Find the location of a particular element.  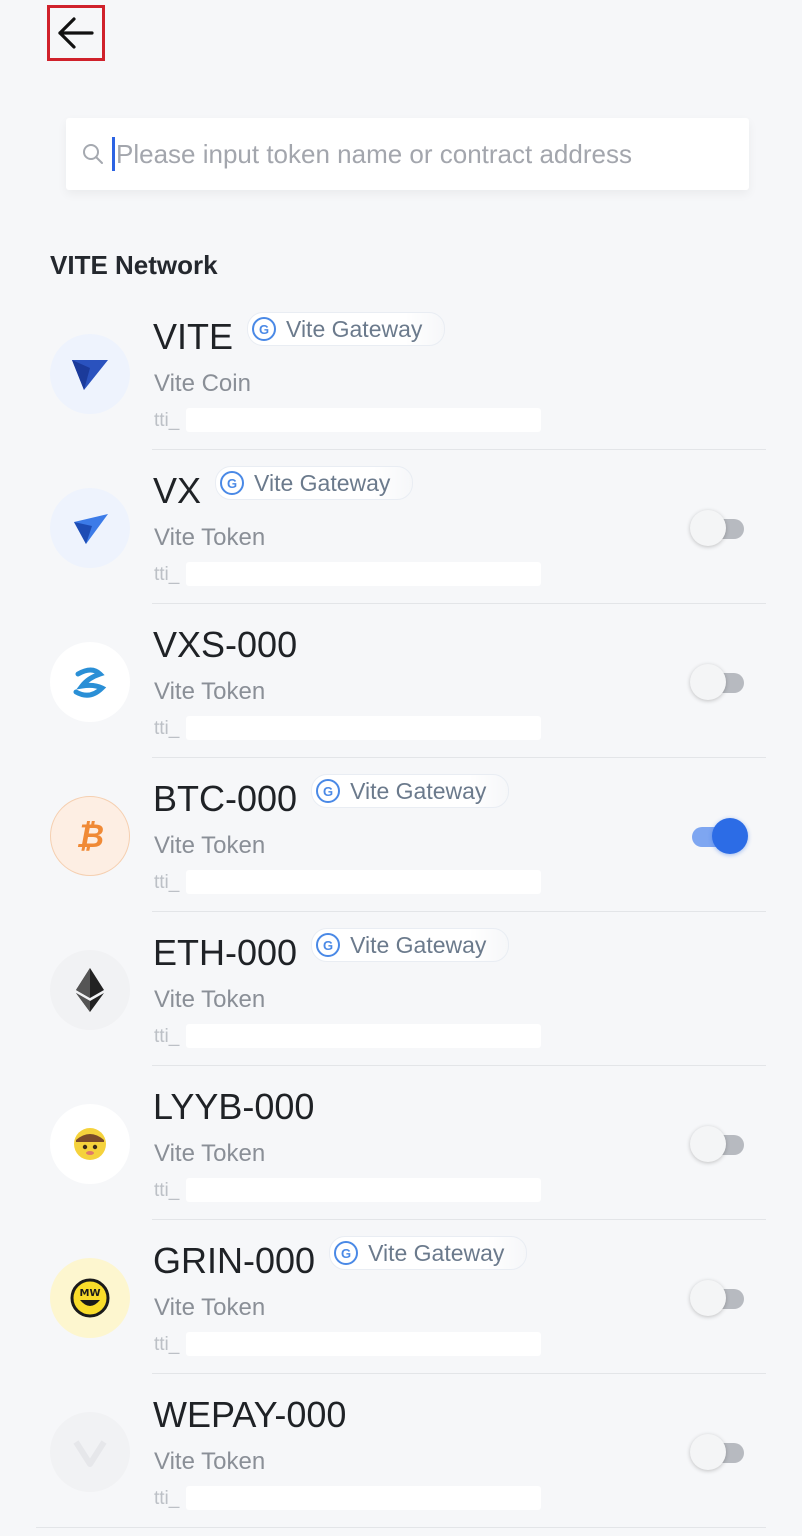

row-divider is located at coordinates (401, 1527).